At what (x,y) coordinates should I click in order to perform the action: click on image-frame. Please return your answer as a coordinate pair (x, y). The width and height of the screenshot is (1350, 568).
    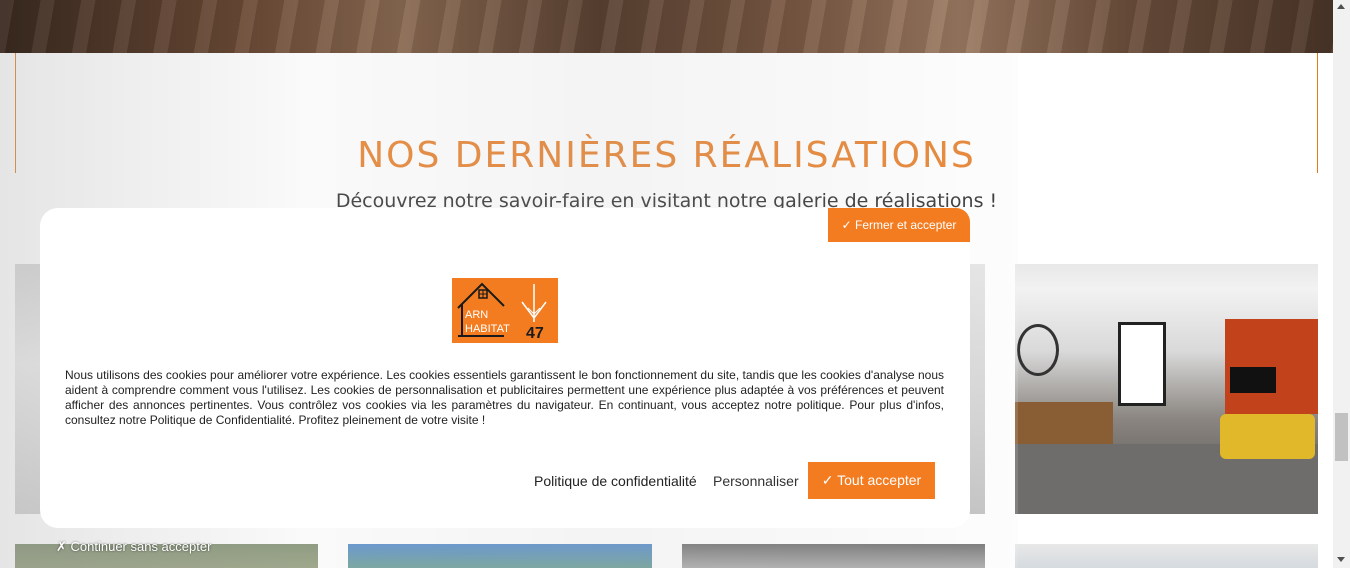
    Looking at the image, I should click on (1142, 364).